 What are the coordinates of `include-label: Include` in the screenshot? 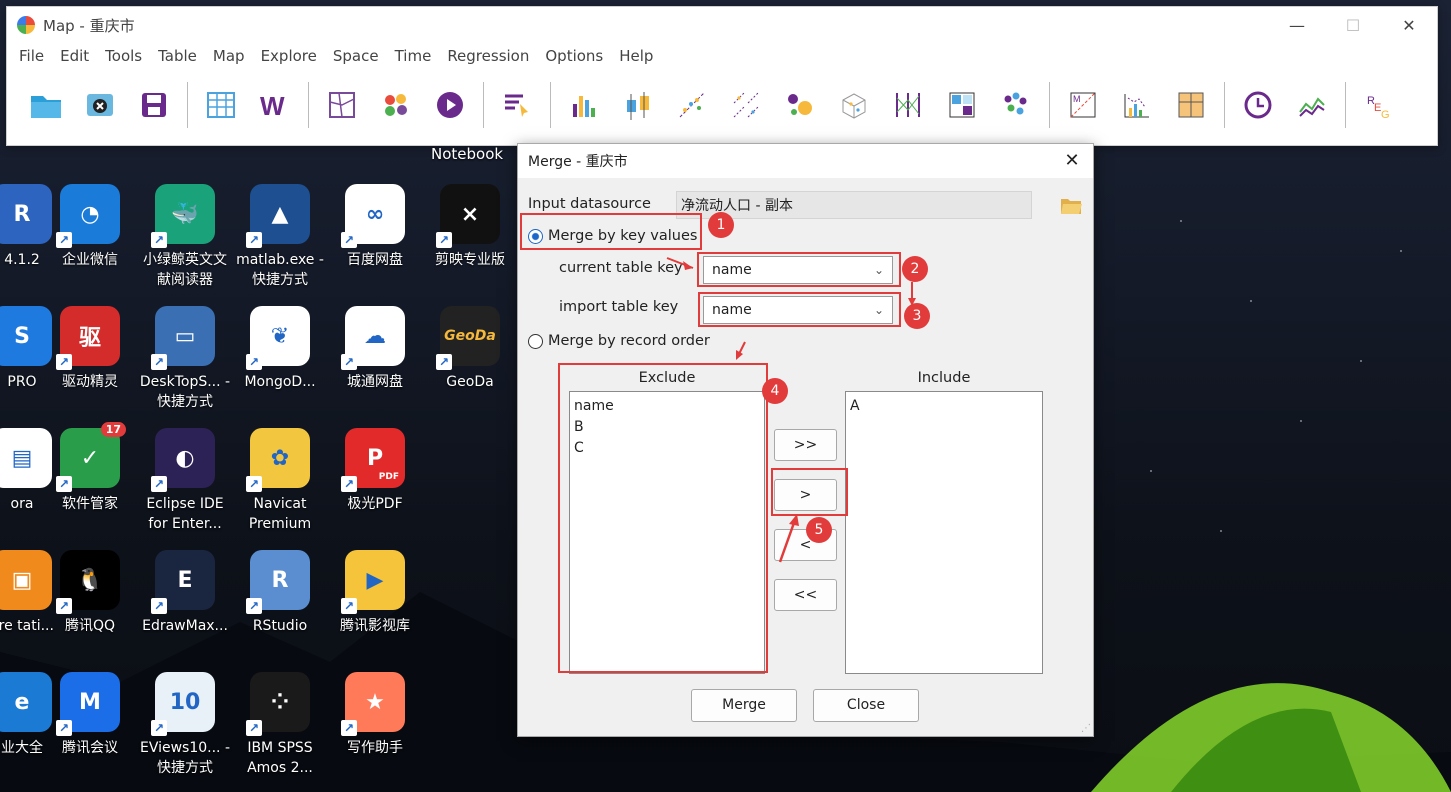 It's located at (944, 378).